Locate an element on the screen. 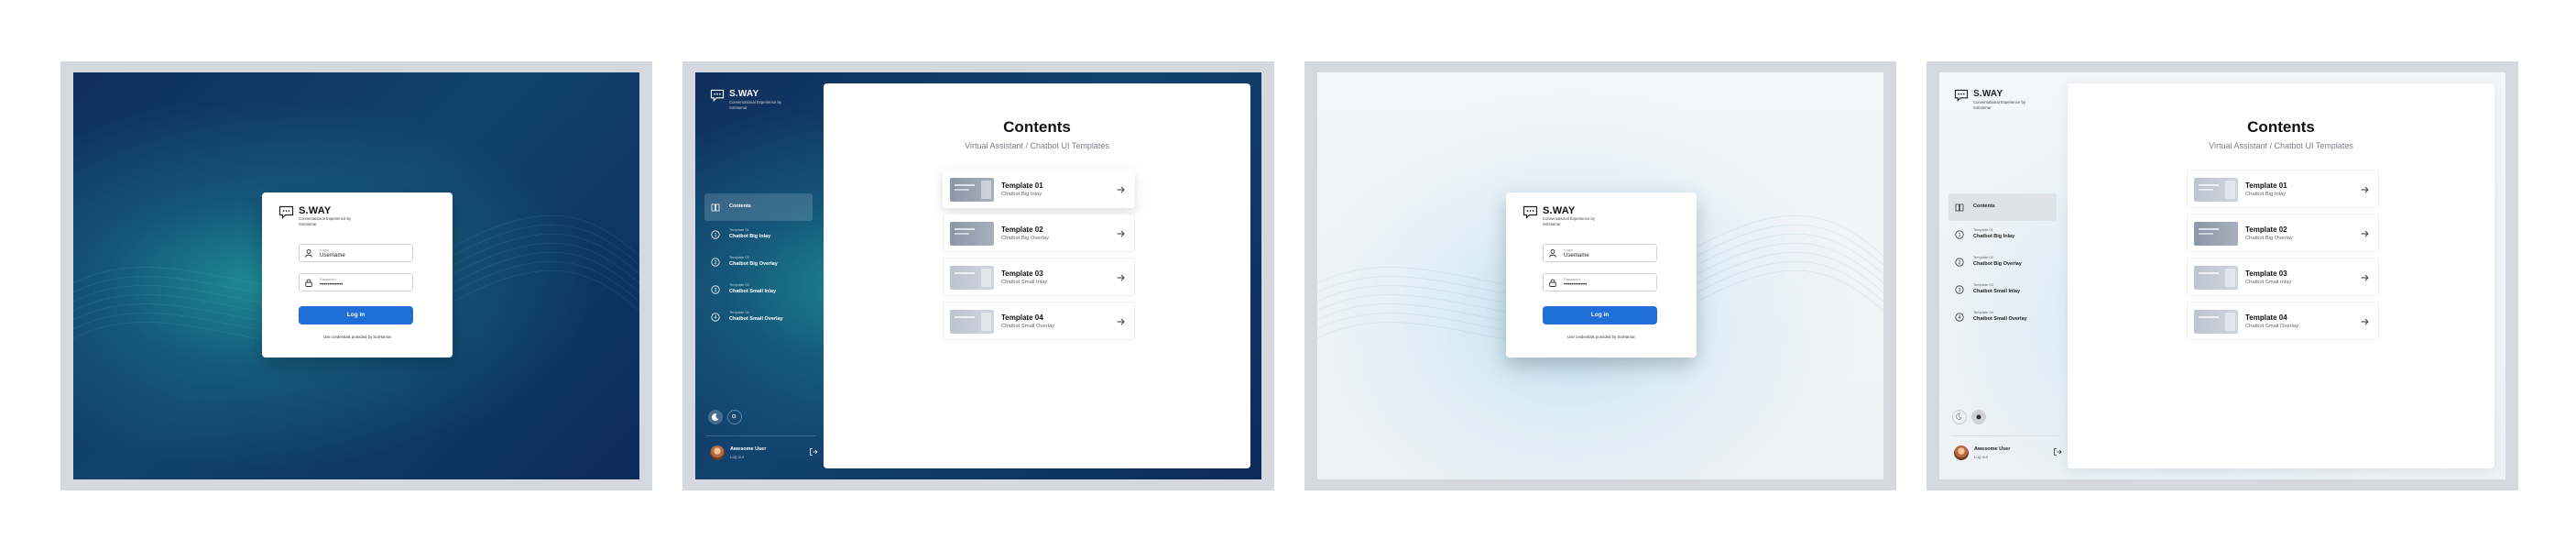  svg-text: 4 is located at coordinates (715, 318).